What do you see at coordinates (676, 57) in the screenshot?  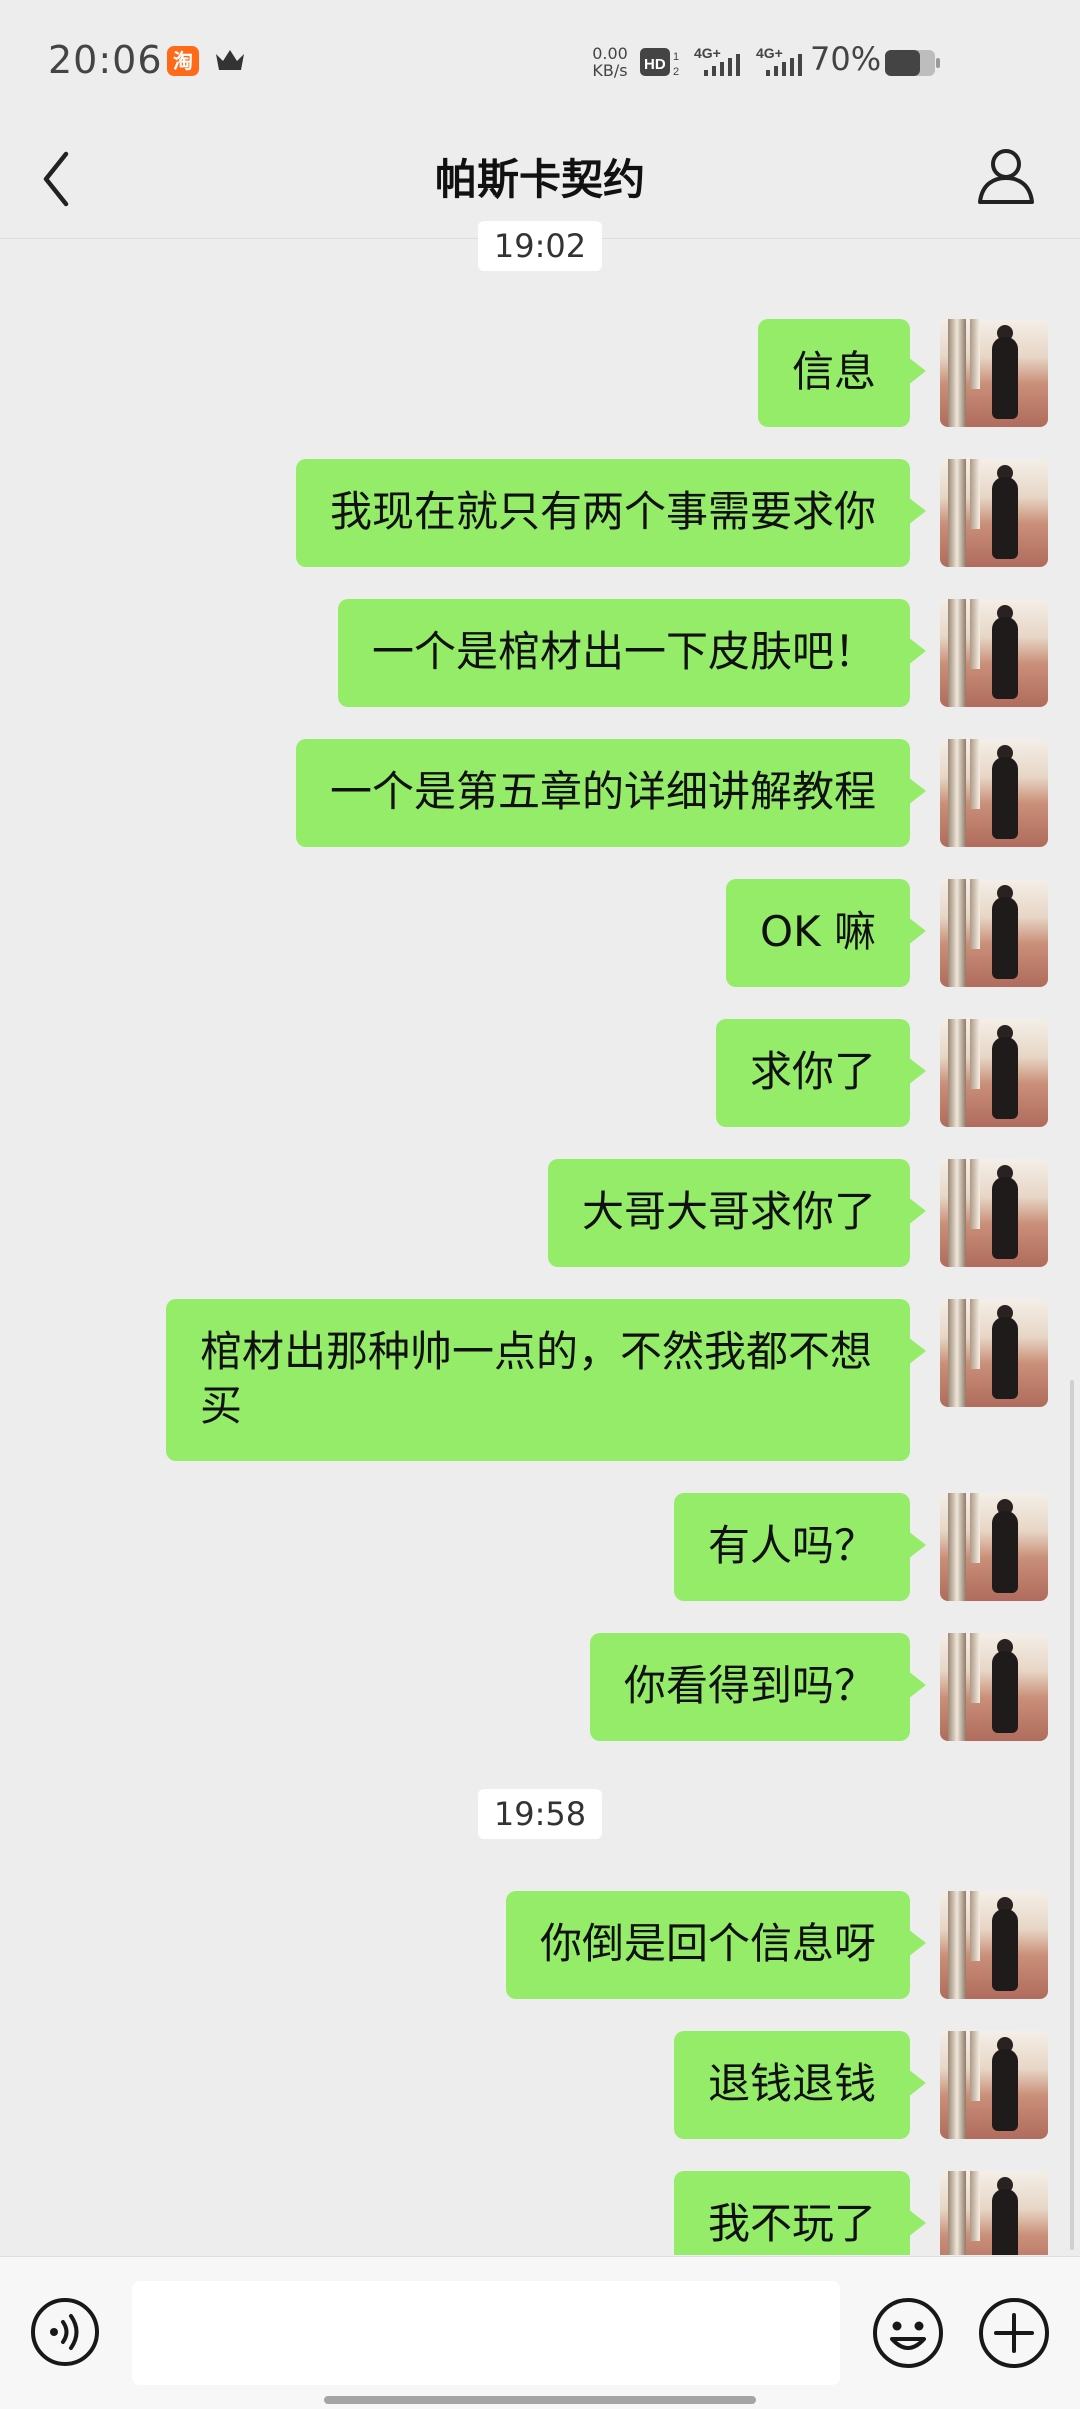 I see `svg-text: 1` at bounding box center [676, 57].